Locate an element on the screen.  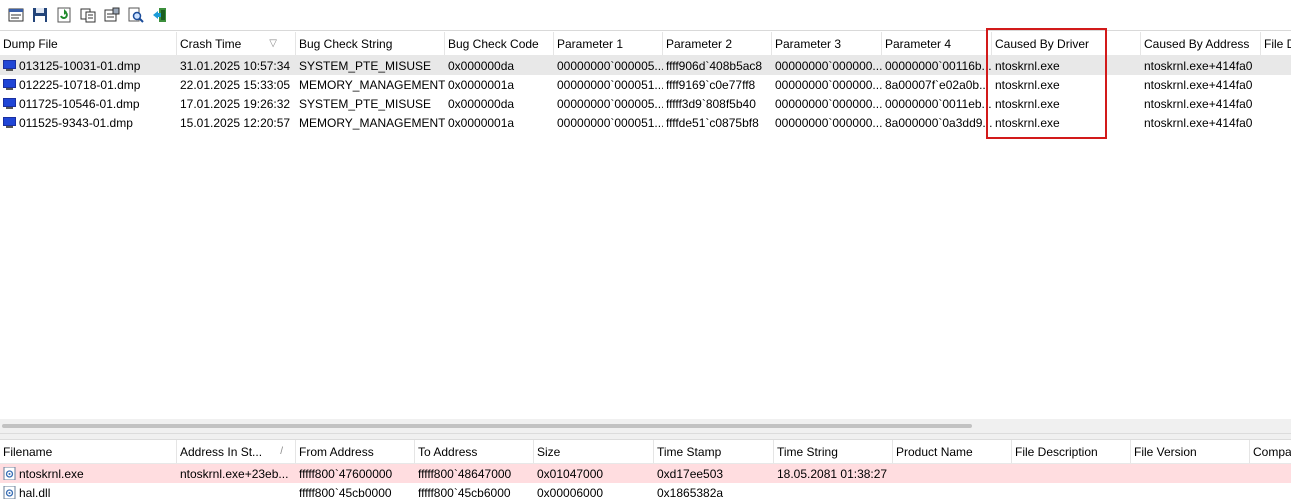
time-string is located at coordinates (833, 492).